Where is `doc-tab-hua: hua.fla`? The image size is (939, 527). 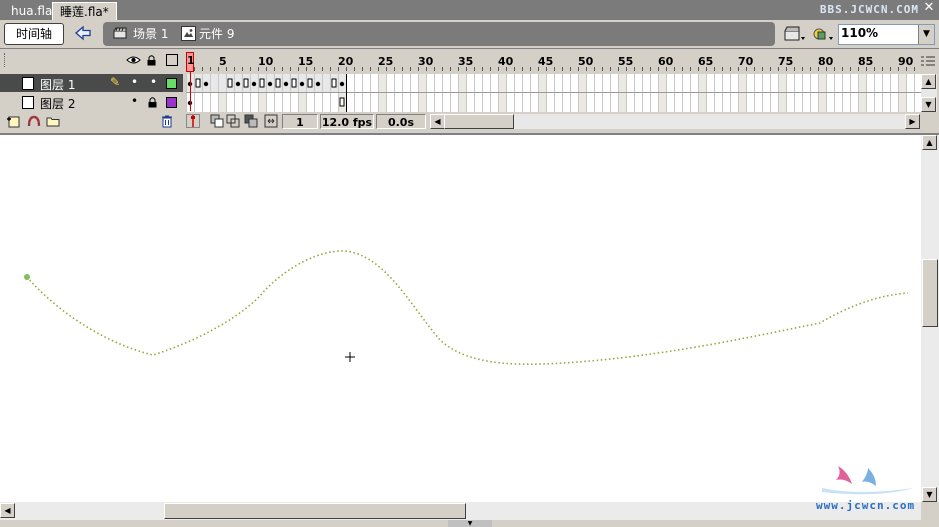 doc-tab-hua: hua.fla is located at coordinates (31, 11).